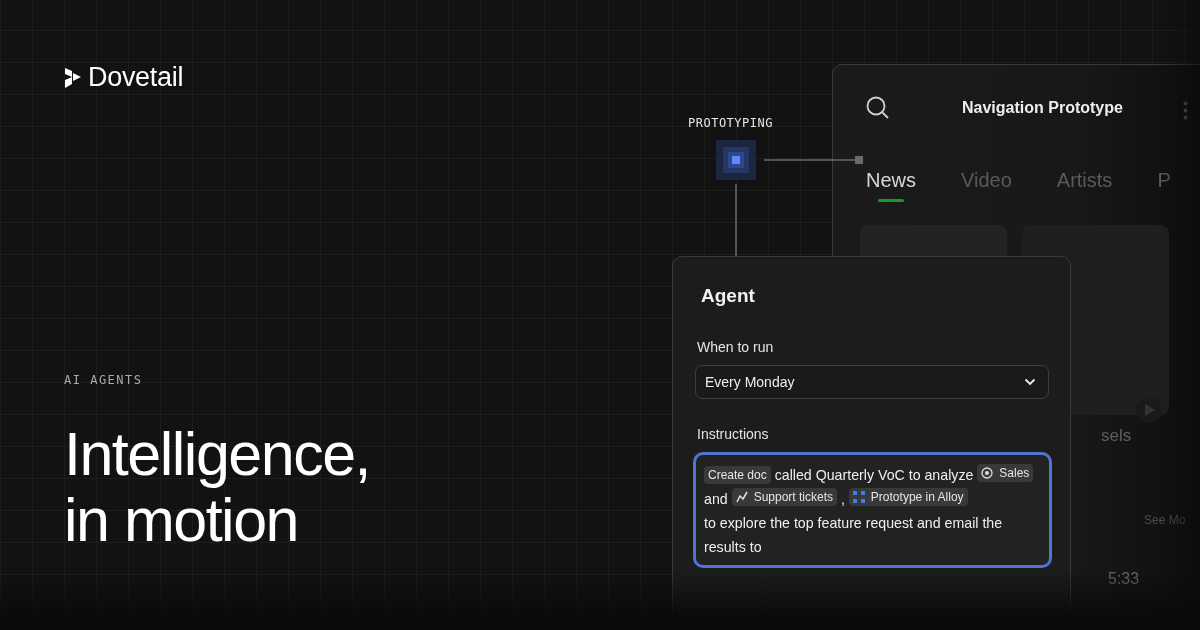 The height and width of the screenshot is (630, 1200). I want to click on card-caption: sels, so click(1116, 436).